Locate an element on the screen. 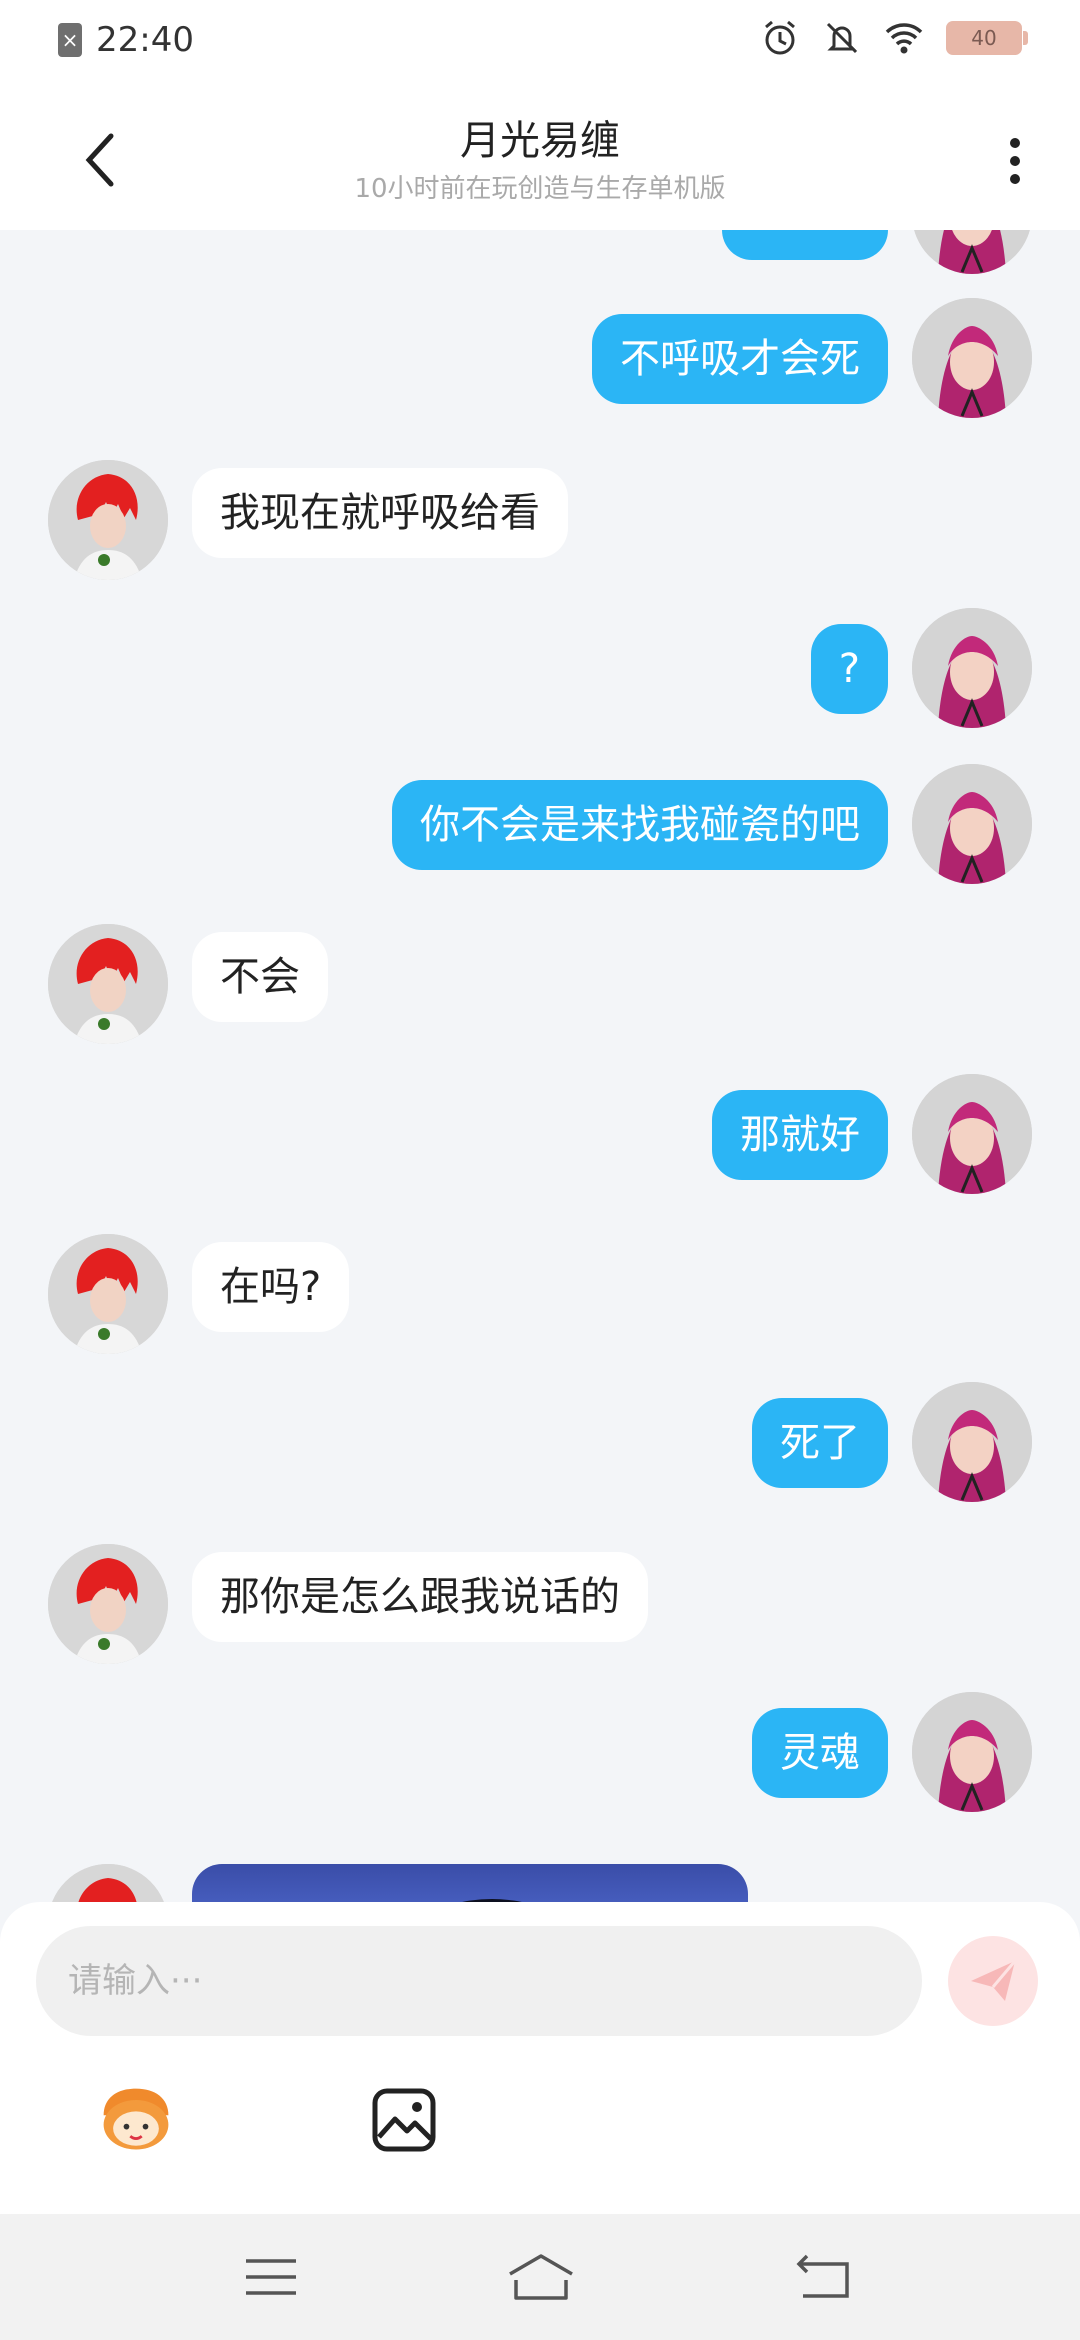 This screenshot has width=1080, height=2340. home-icon is located at coordinates (541, 2277).